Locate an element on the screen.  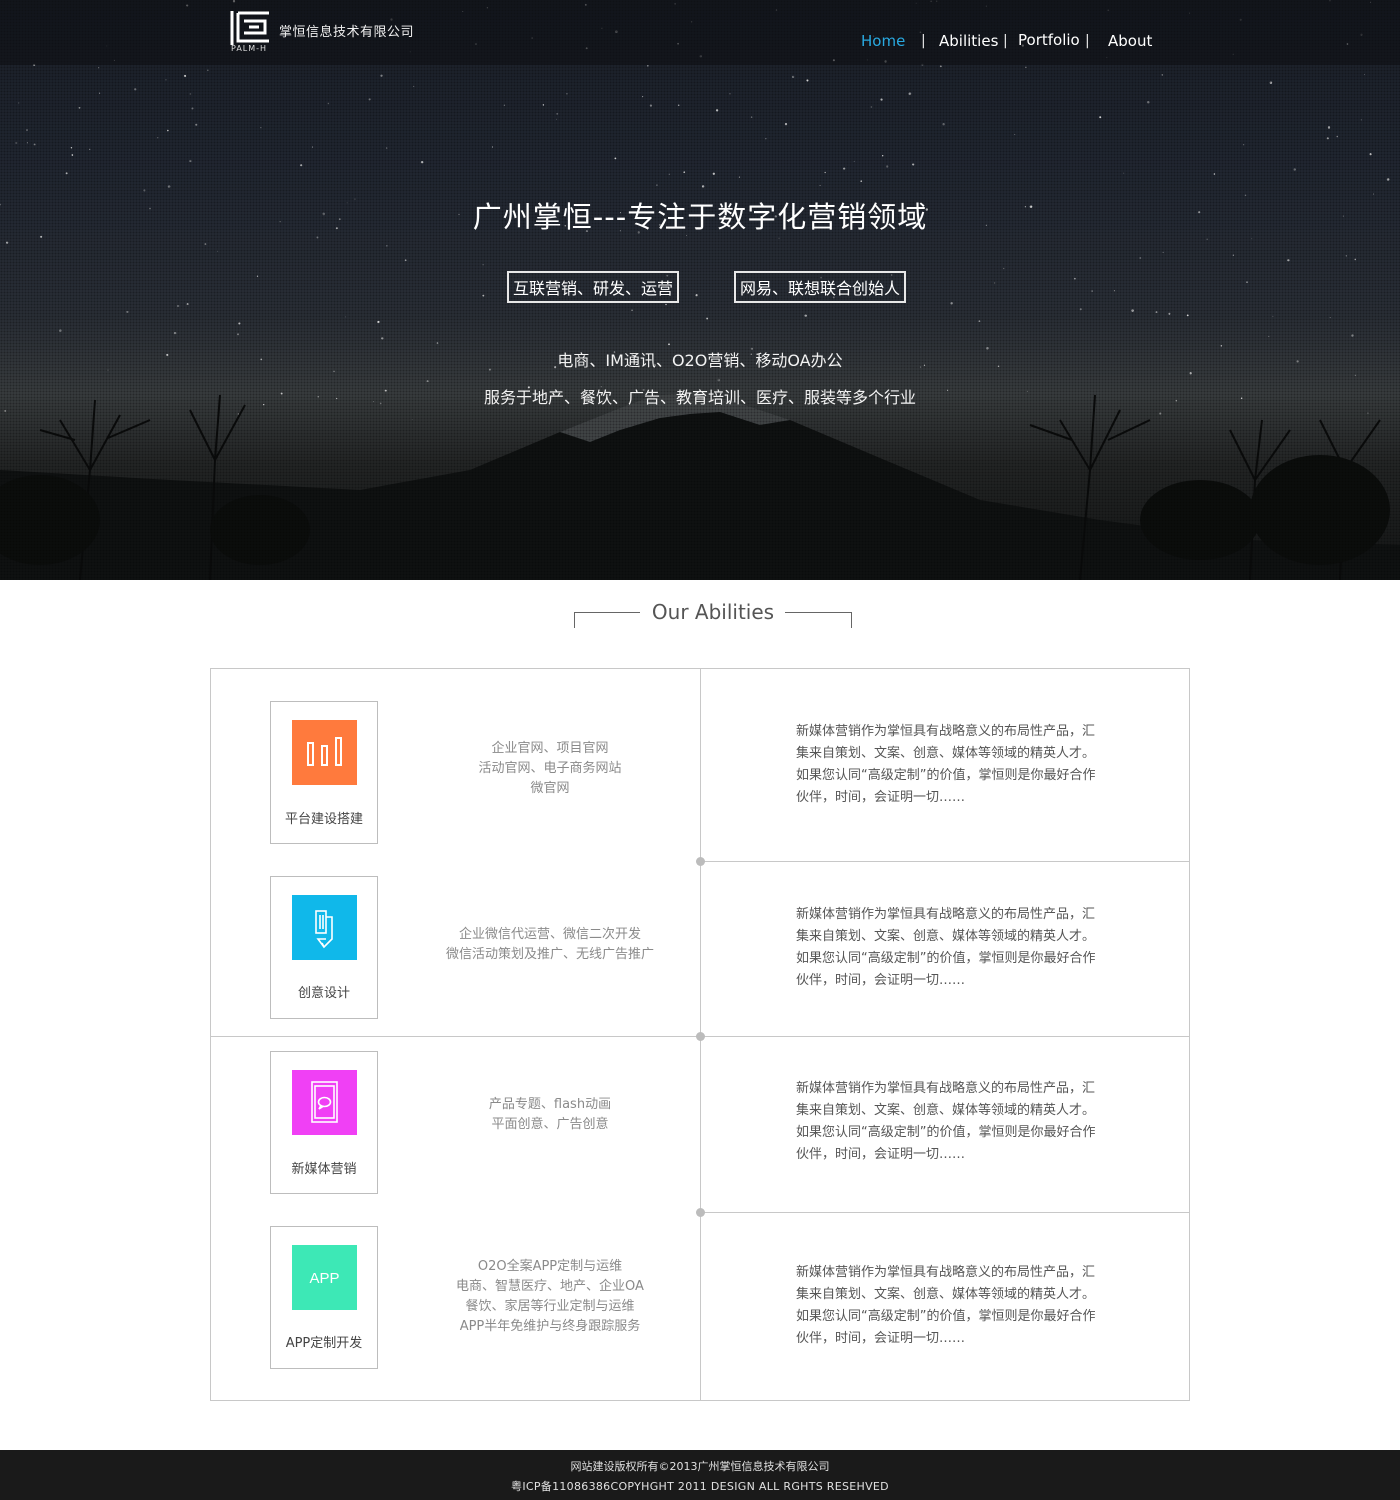
ability-card-platform: 平台建设搭建 is located at coordinates (324, 772).